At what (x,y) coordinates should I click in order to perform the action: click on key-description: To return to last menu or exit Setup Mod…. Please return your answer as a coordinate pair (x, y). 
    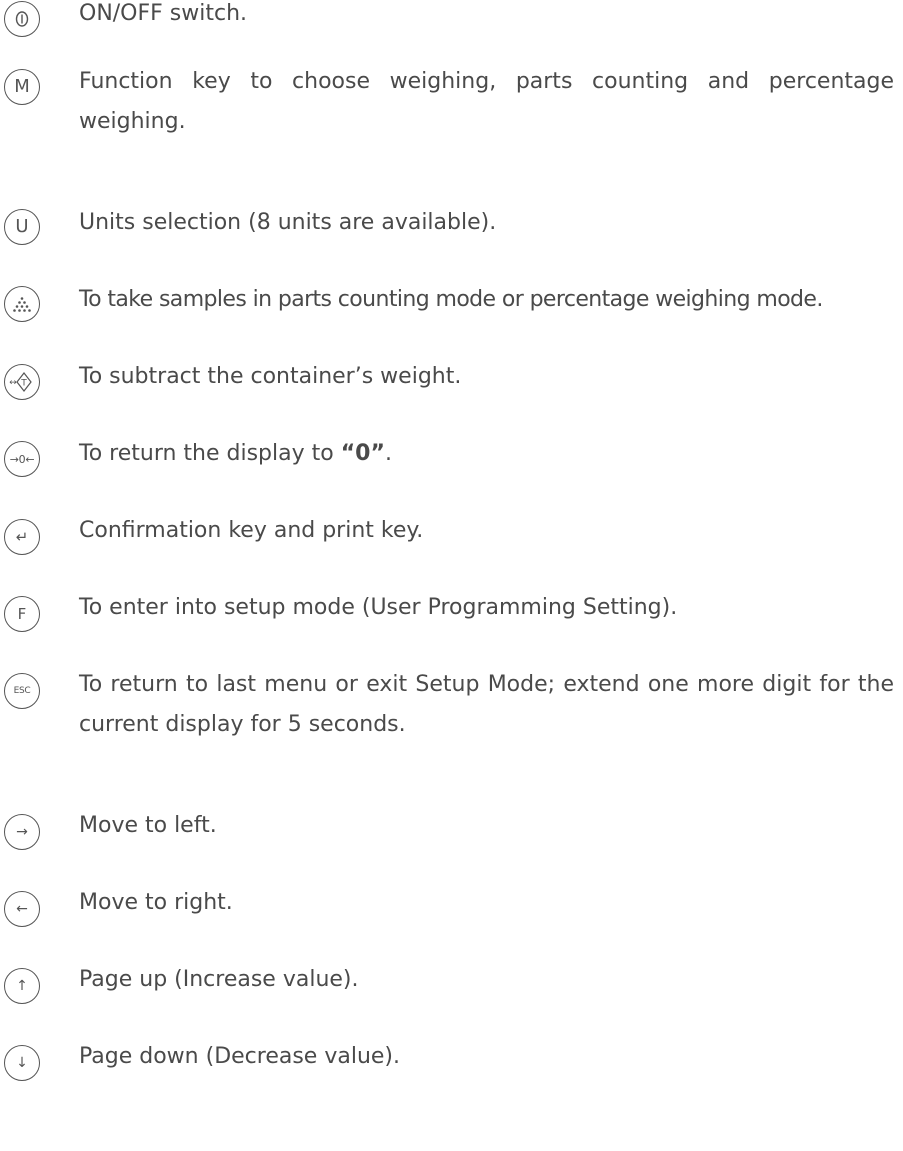
    Looking at the image, I should click on (486, 704).